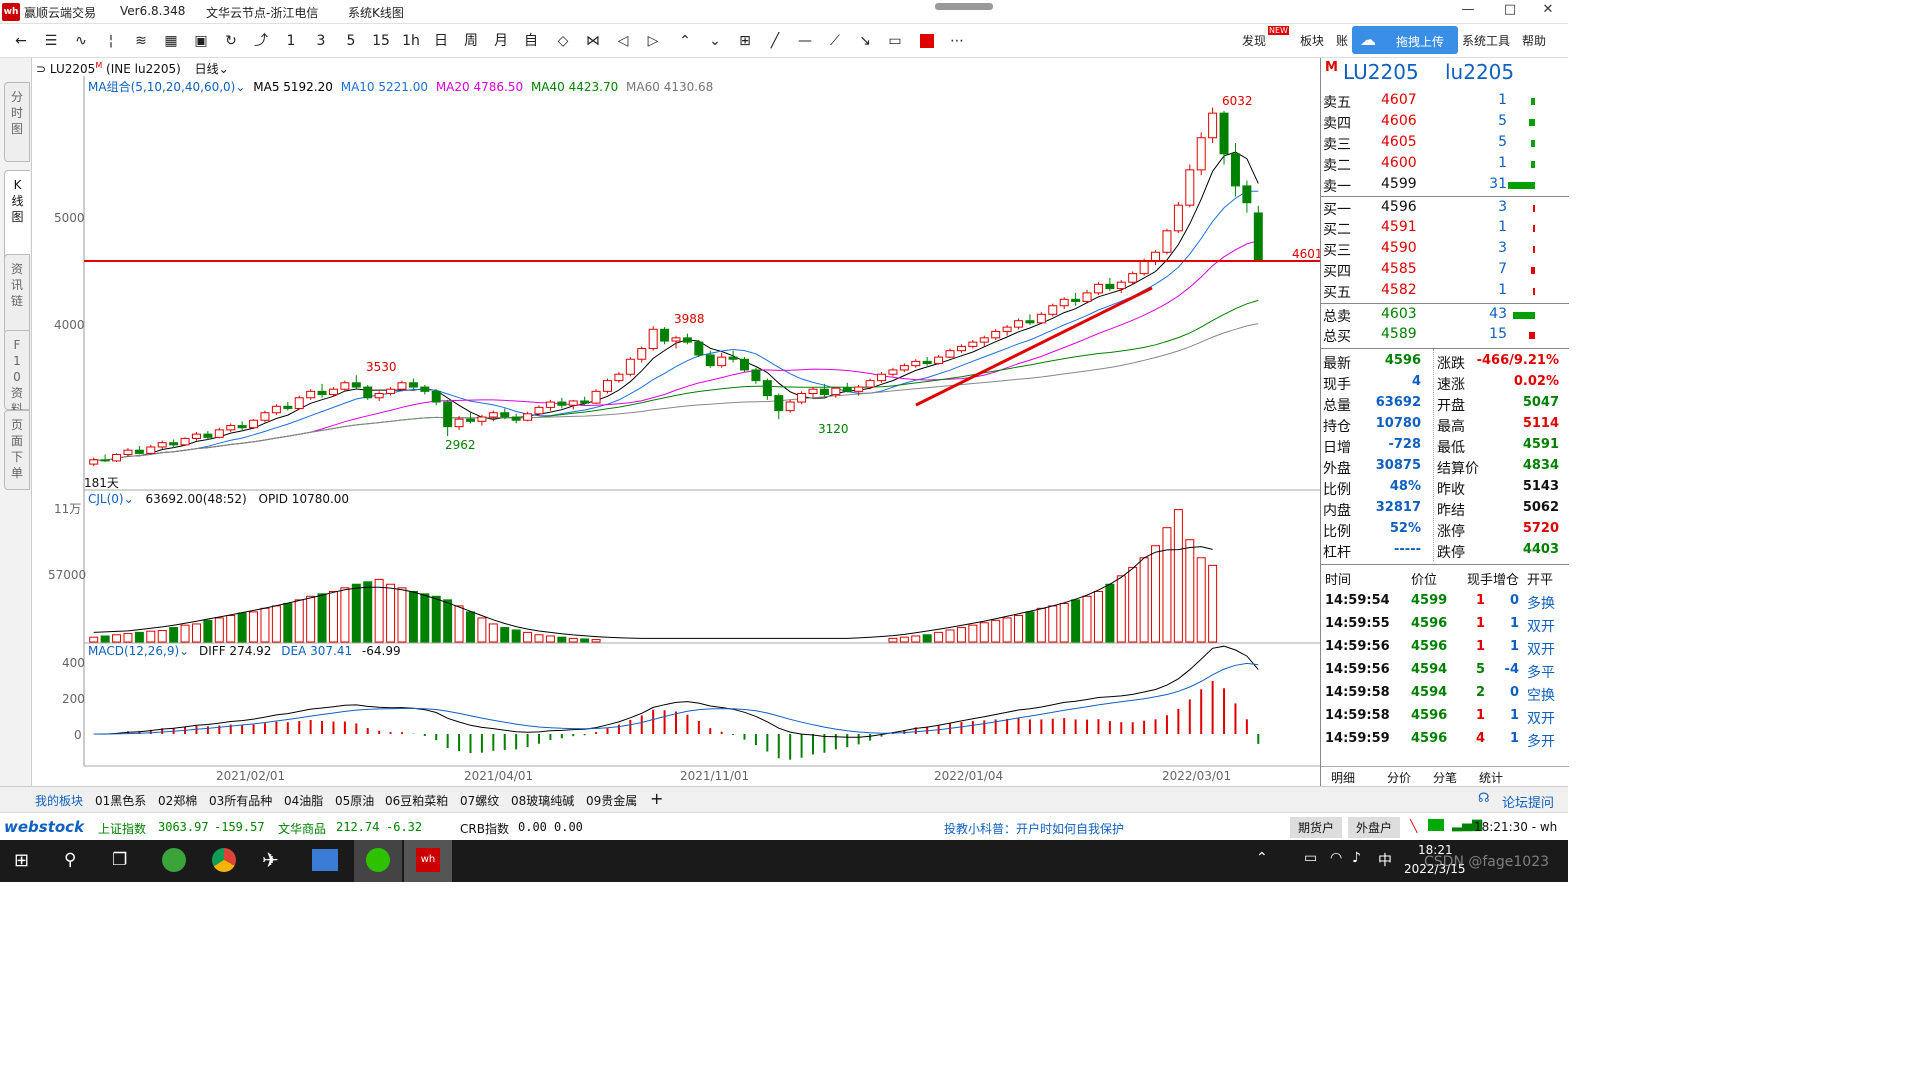 This screenshot has width=1920, height=1080. I want to click on contact-icon, so click(325, 860).